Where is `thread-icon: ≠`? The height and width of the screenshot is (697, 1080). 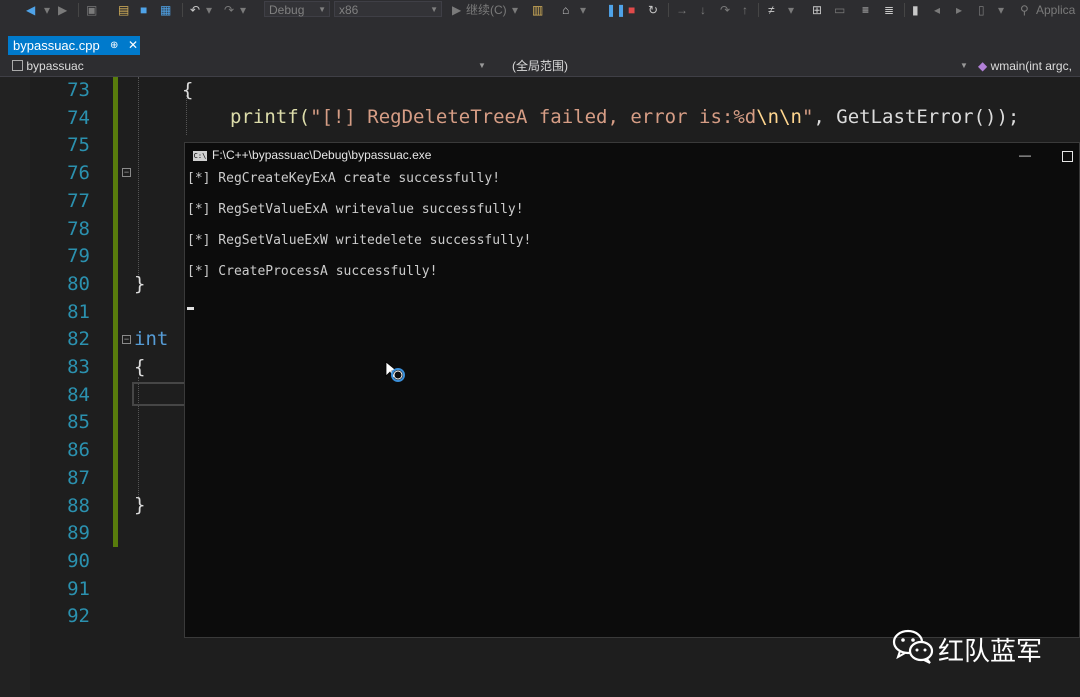
thread-icon: ≠ is located at coordinates (771, 10).